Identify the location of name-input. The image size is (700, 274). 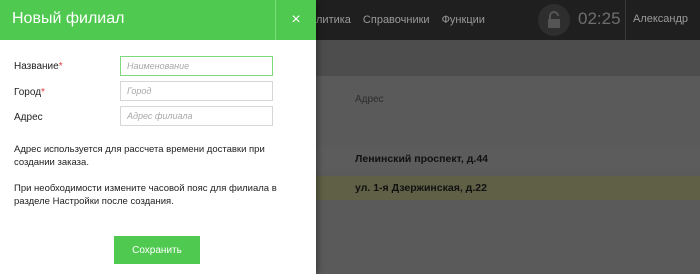
(196, 66).